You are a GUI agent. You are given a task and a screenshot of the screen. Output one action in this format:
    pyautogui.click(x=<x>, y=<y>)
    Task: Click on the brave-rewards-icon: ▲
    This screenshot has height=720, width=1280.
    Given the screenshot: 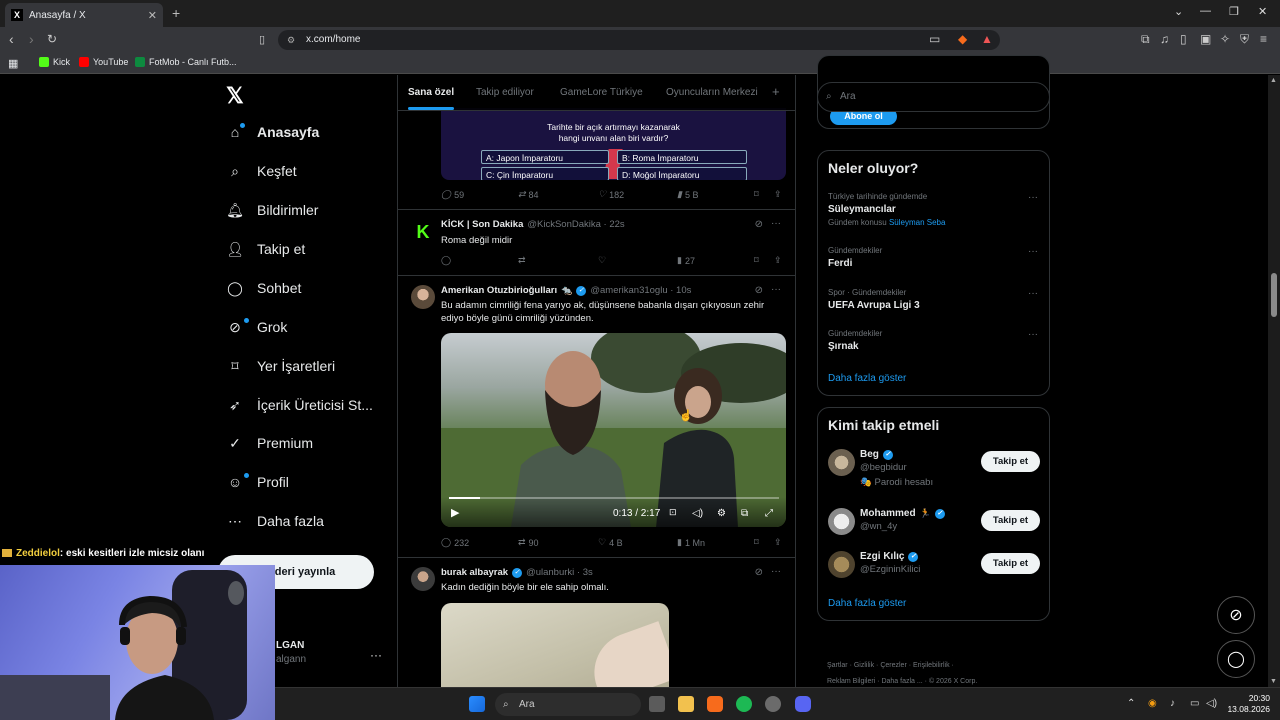 What is the action you would take?
    pyautogui.click(x=987, y=39)
    